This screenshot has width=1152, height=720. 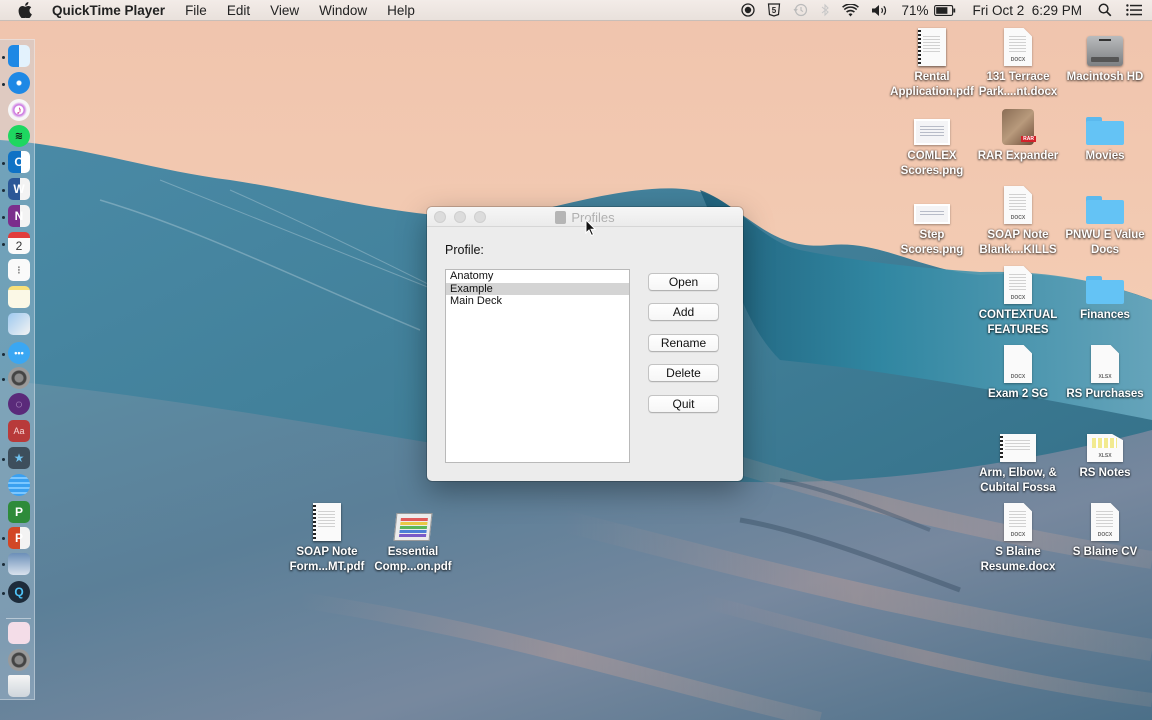 What do you see at coordinates (1018, 298) in the screenshot?
I see `file-ext-label: DOCX` at bounding box center [1018, 298].